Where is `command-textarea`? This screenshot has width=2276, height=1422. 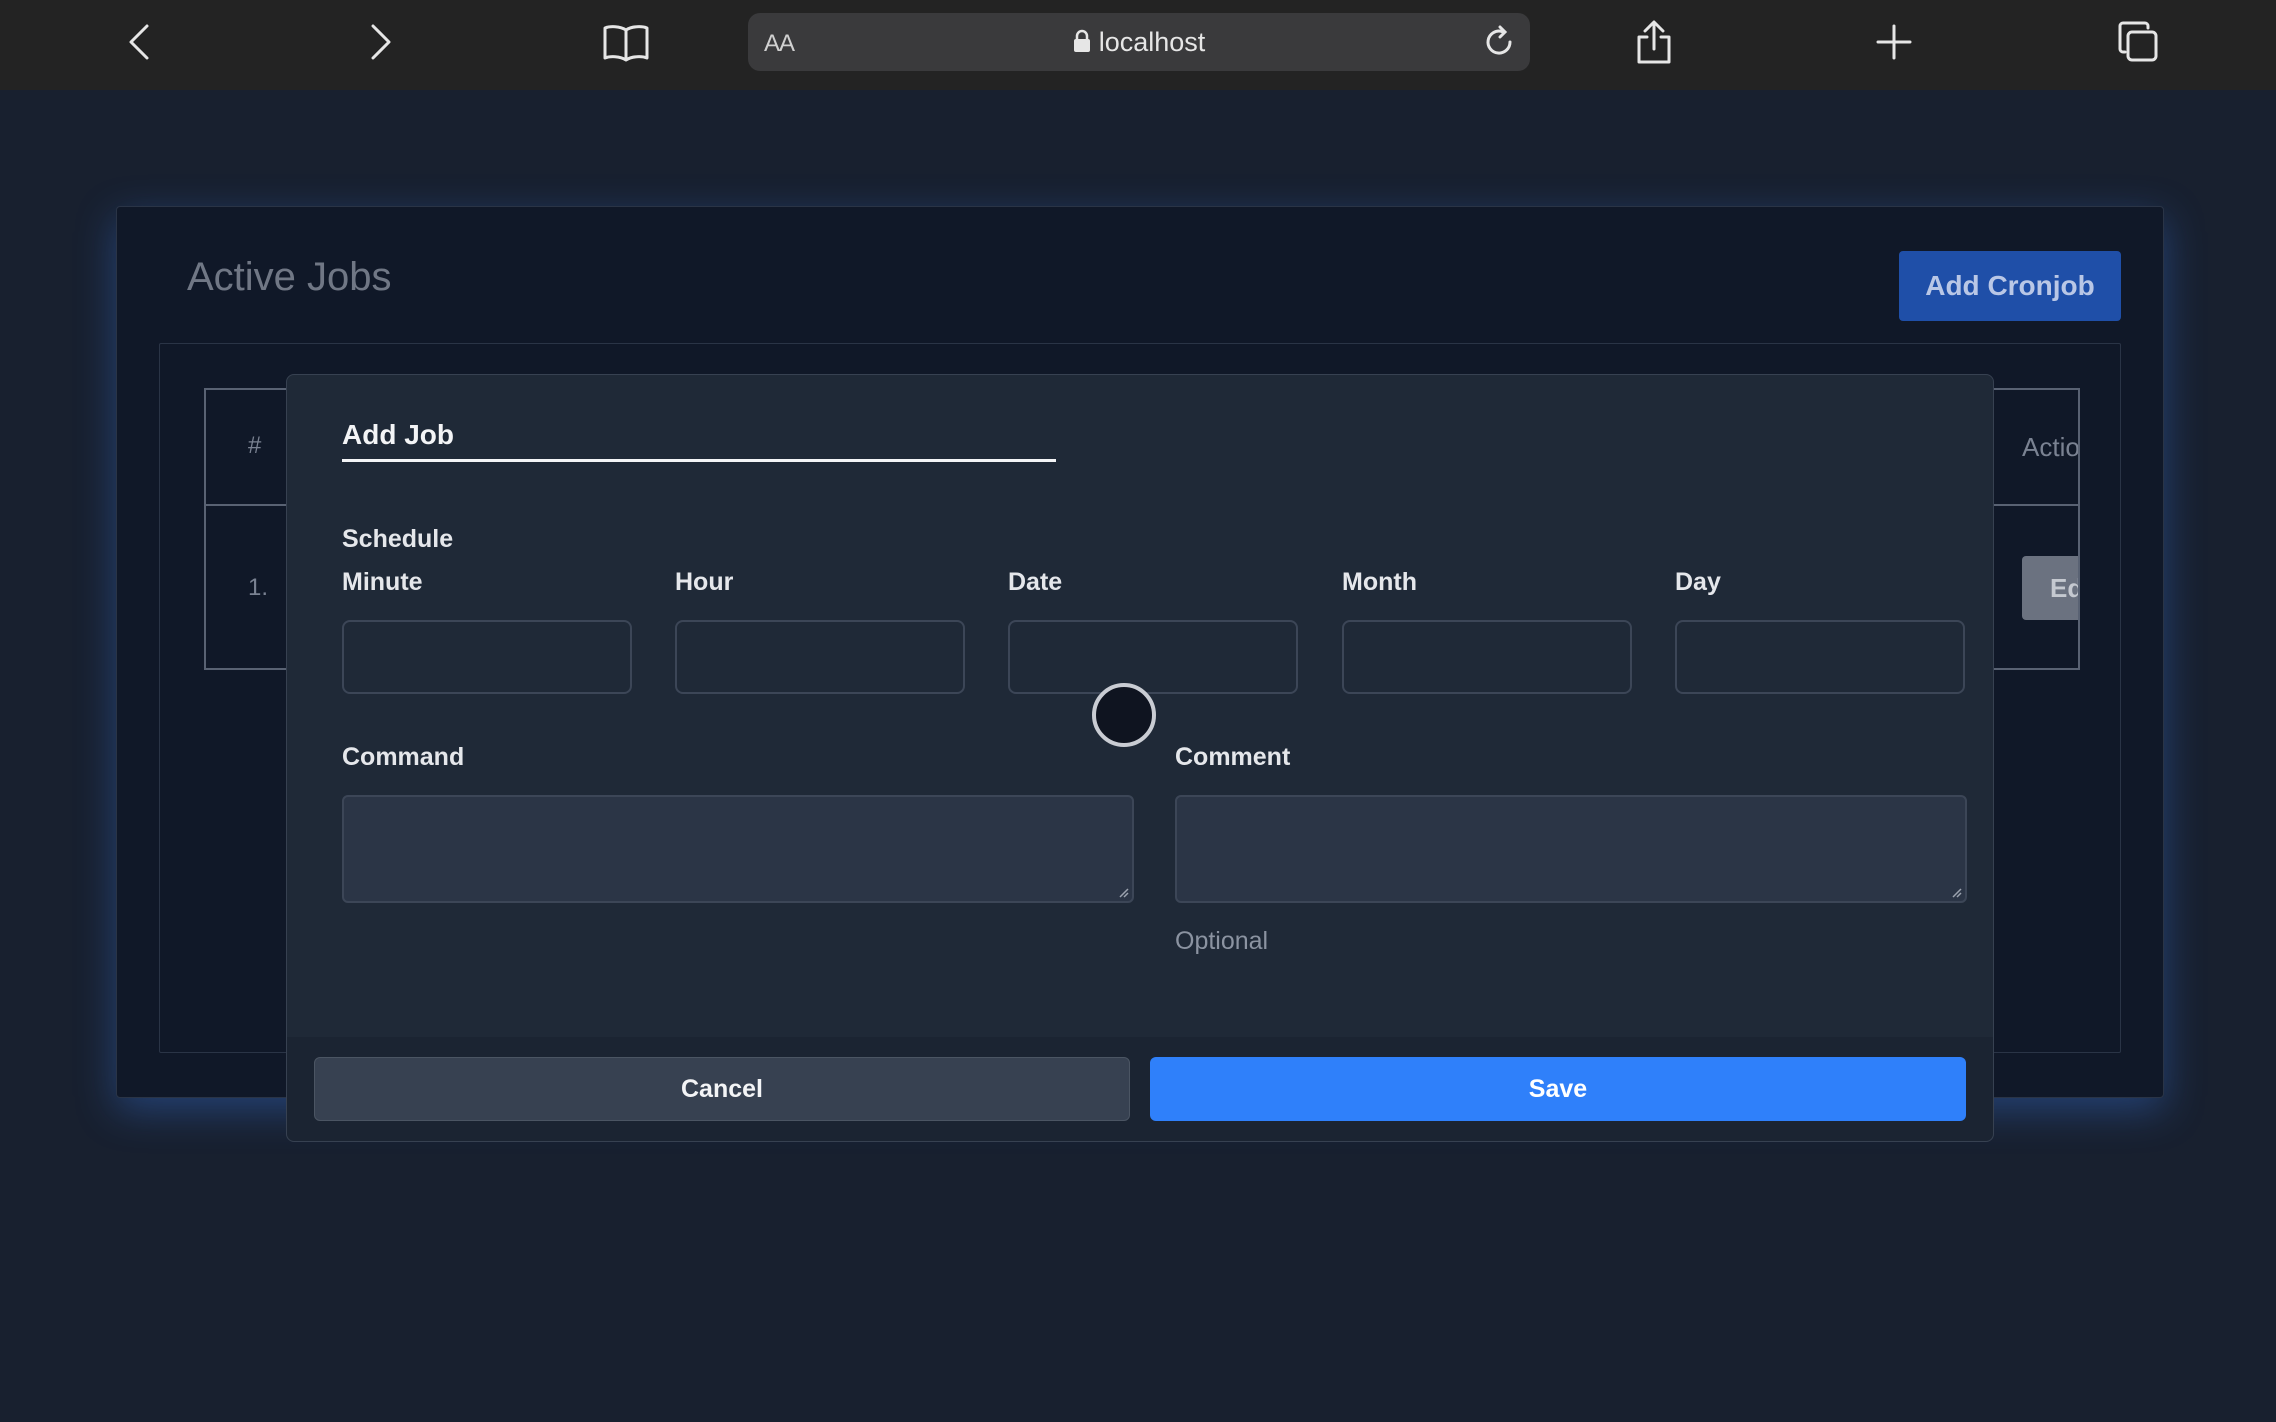 command-textarea is located at coordinates (738, 849).